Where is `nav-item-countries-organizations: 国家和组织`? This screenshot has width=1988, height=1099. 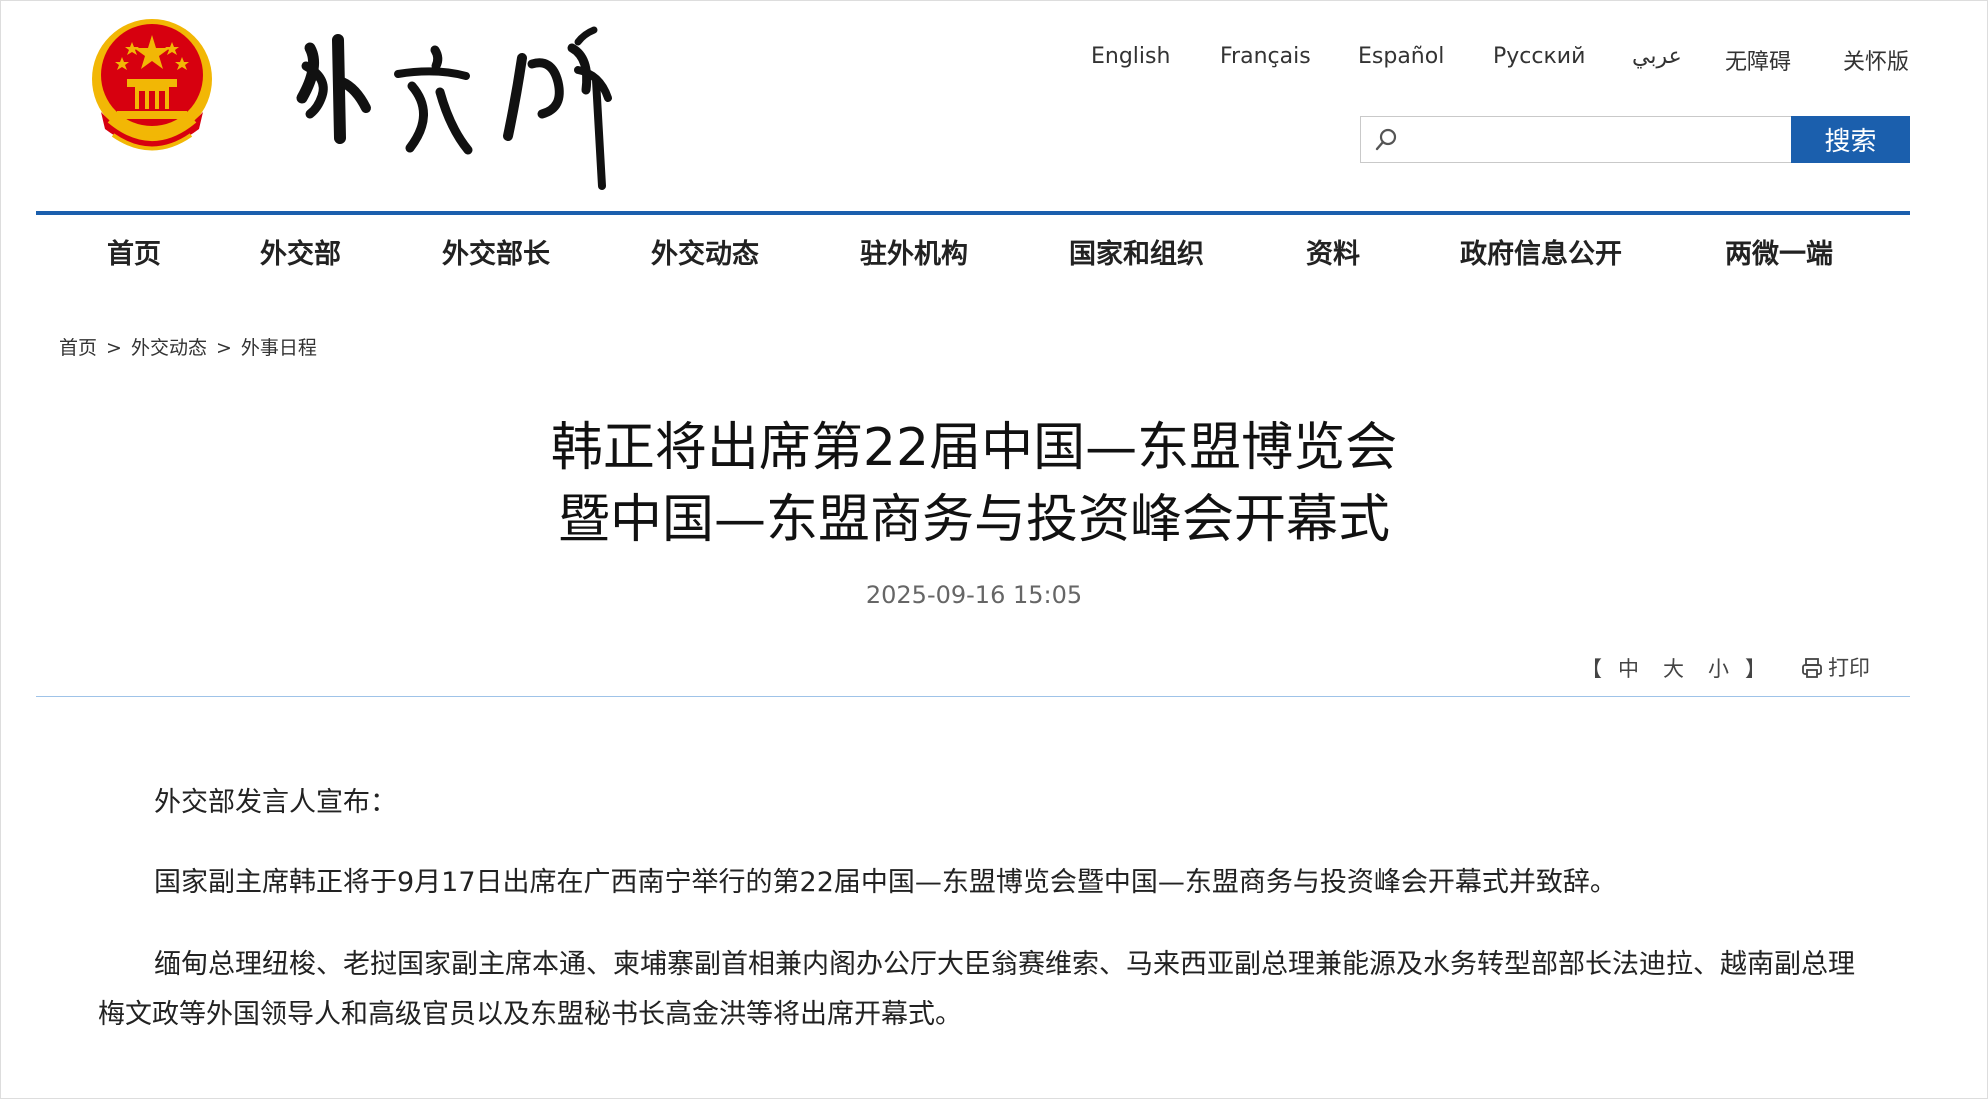 nav-item-countries-organizations: 国家和组织 is located at coordinates (1136, 251).